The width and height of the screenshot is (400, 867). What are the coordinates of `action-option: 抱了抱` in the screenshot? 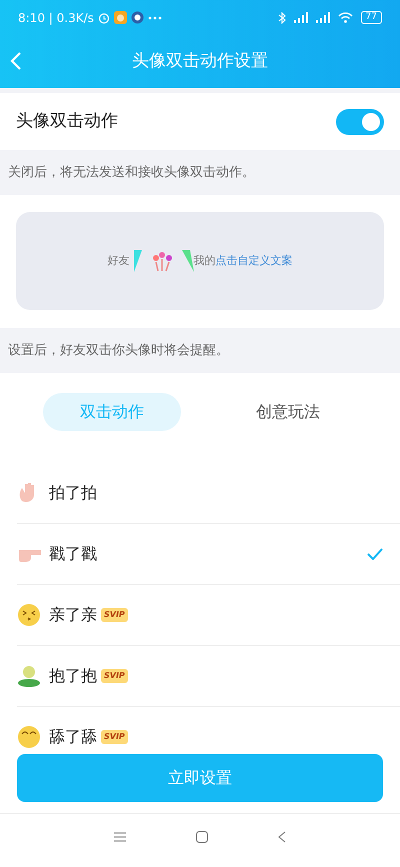 It's located at (73, 676).